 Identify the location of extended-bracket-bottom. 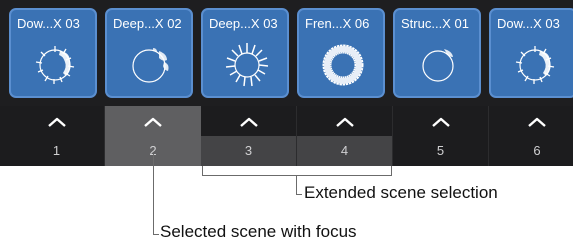
(297, 175).